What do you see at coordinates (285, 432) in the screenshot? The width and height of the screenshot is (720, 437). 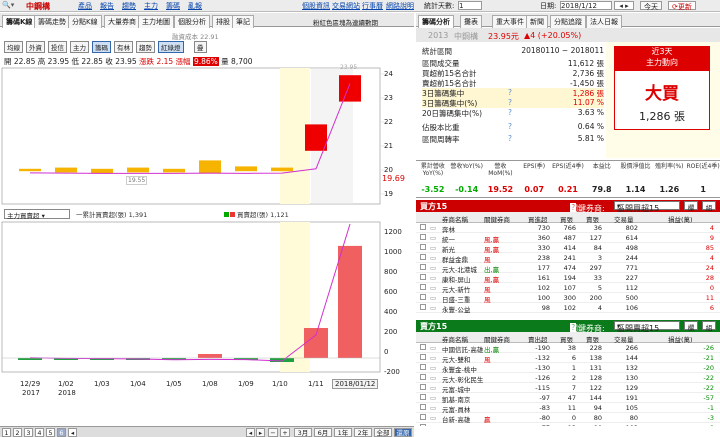 I see `zoom-in-icon: +` at bounding box center [285, 432].